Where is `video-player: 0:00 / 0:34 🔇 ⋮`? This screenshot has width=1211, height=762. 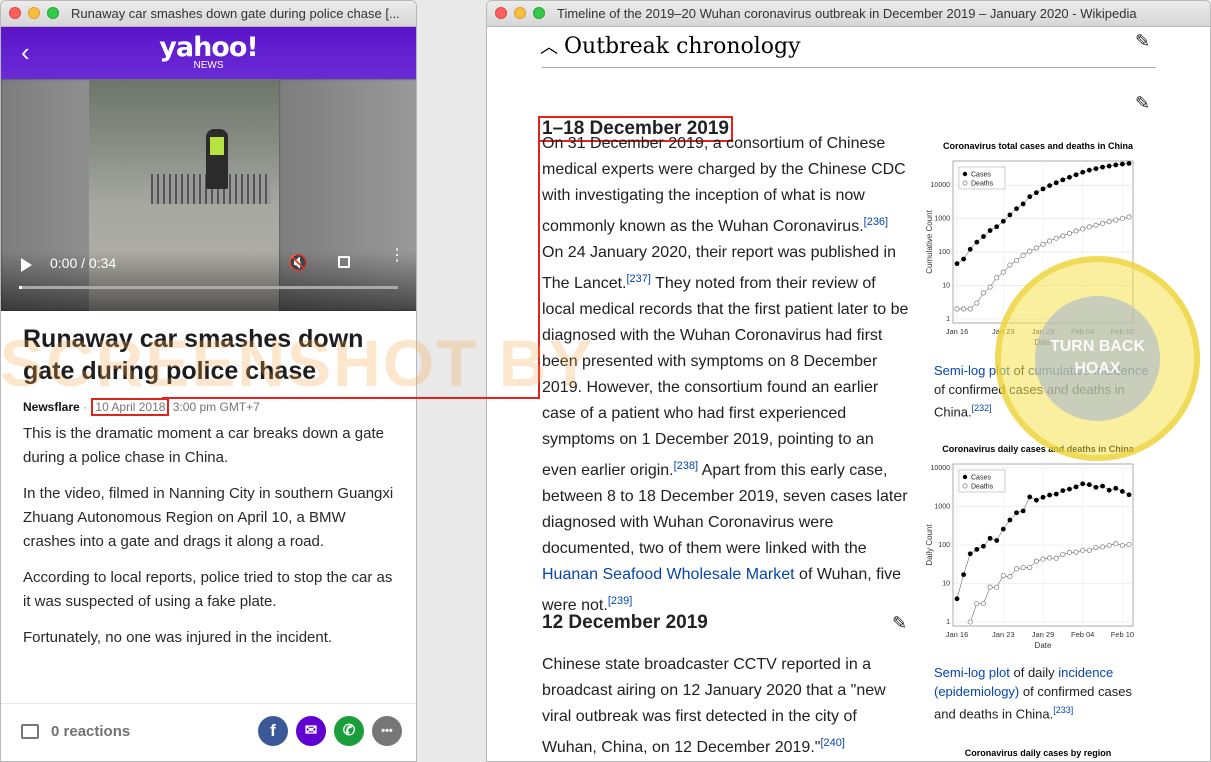 video-player: 0:00 / 0:34 🔇 ⋮ is located at coordinates (208, 195).